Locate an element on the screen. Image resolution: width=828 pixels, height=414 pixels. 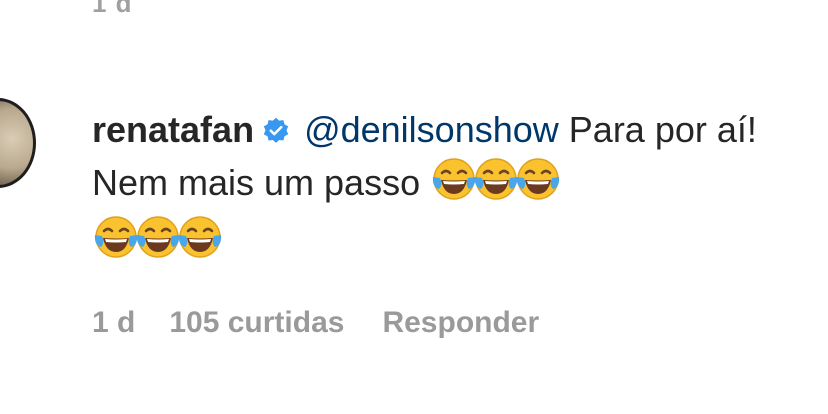
likes-count: 105 curtidas is located at coordinates (256, 322).